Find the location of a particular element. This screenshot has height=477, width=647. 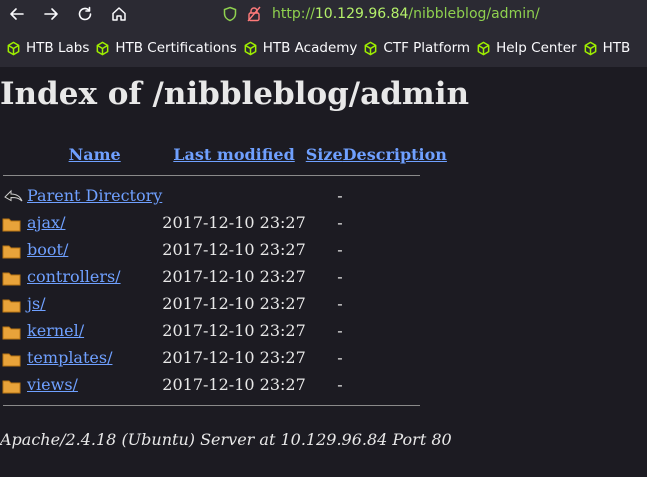

bookmarks-divider is located at coordinates (323, 63).